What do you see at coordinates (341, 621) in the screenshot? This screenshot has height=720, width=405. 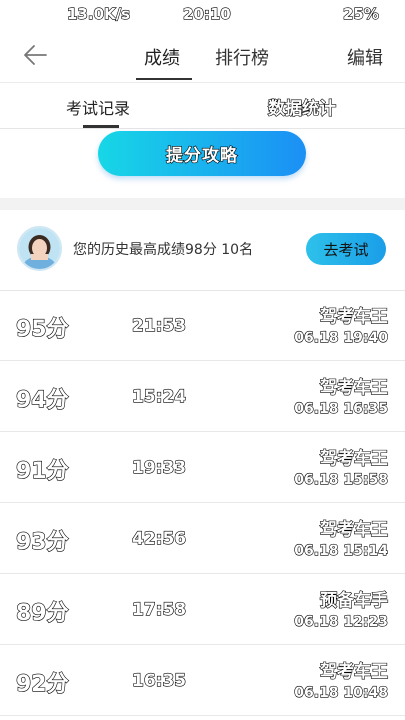 I see `record-date: 06.18 12:23` at bounding box center [341, 621].